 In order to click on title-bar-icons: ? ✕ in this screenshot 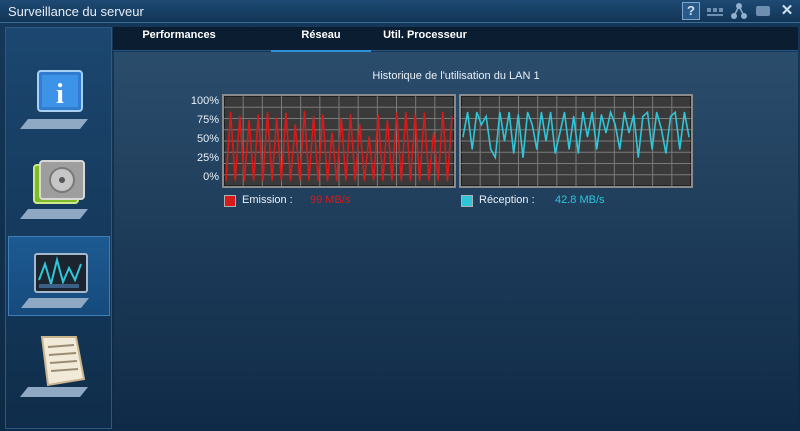, I will do `click(739, 11)`.